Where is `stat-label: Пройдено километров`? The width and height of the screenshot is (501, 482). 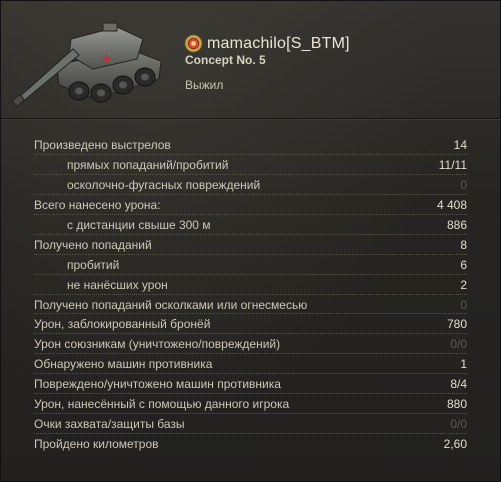
stat-label: Пройдено километров is located at coordinates (96, 444).